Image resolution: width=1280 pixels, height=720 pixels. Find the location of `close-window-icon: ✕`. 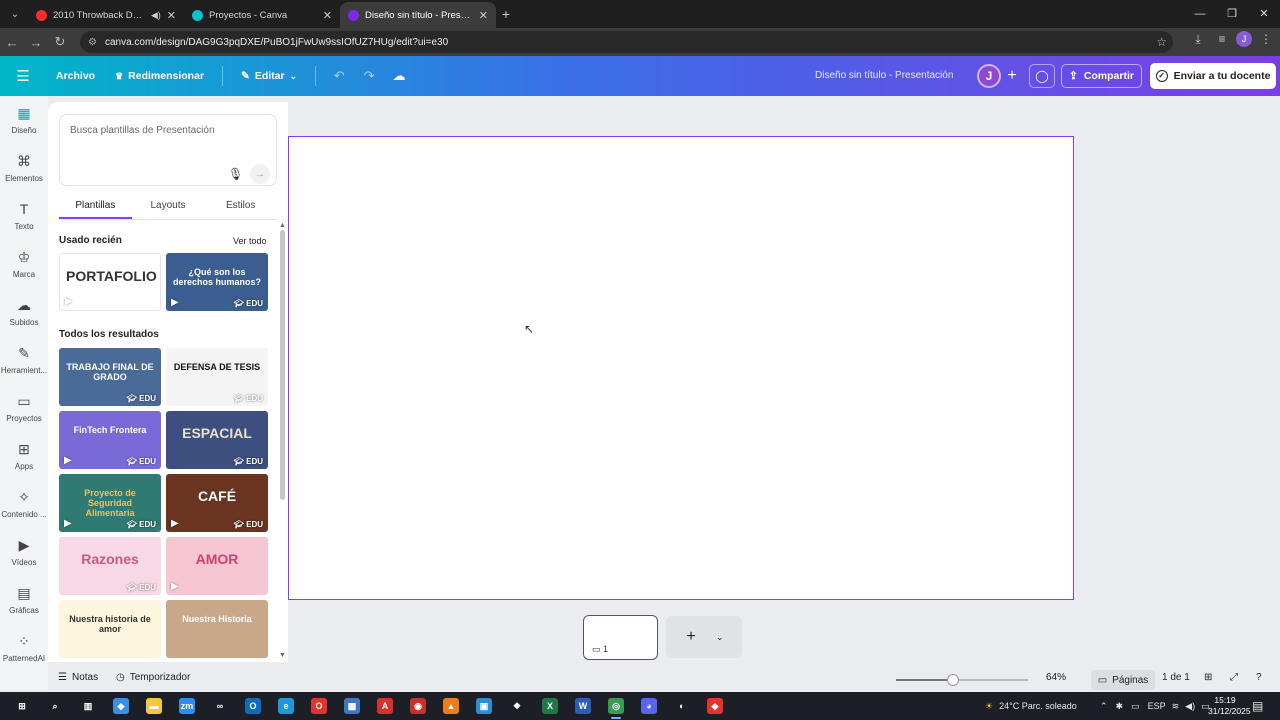

close-window-icon: ✕ is located at coordinates (1264, 14).